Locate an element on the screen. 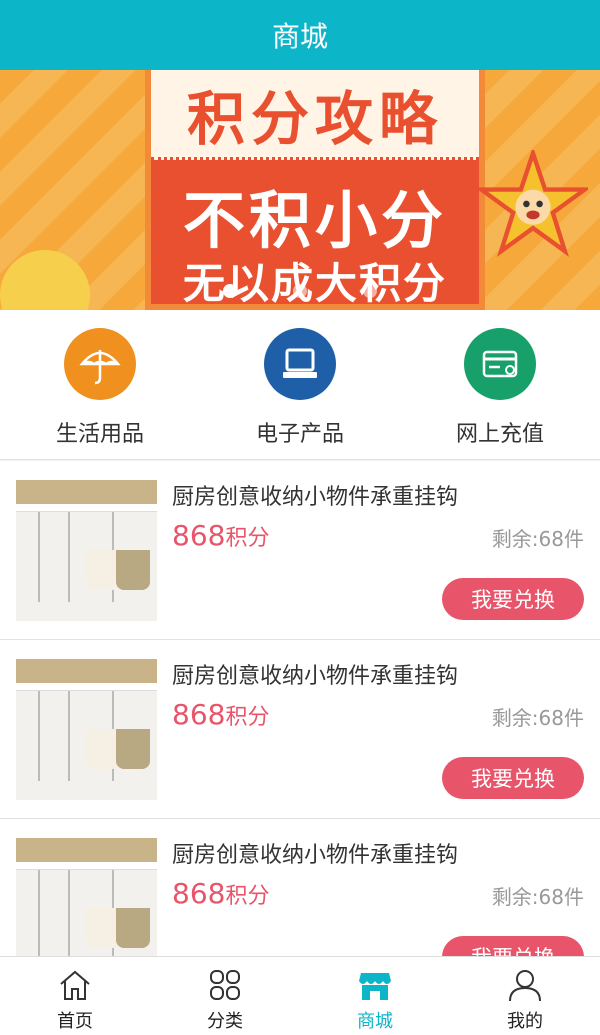  page-title: 商城 is located at coordinates (299, 36).